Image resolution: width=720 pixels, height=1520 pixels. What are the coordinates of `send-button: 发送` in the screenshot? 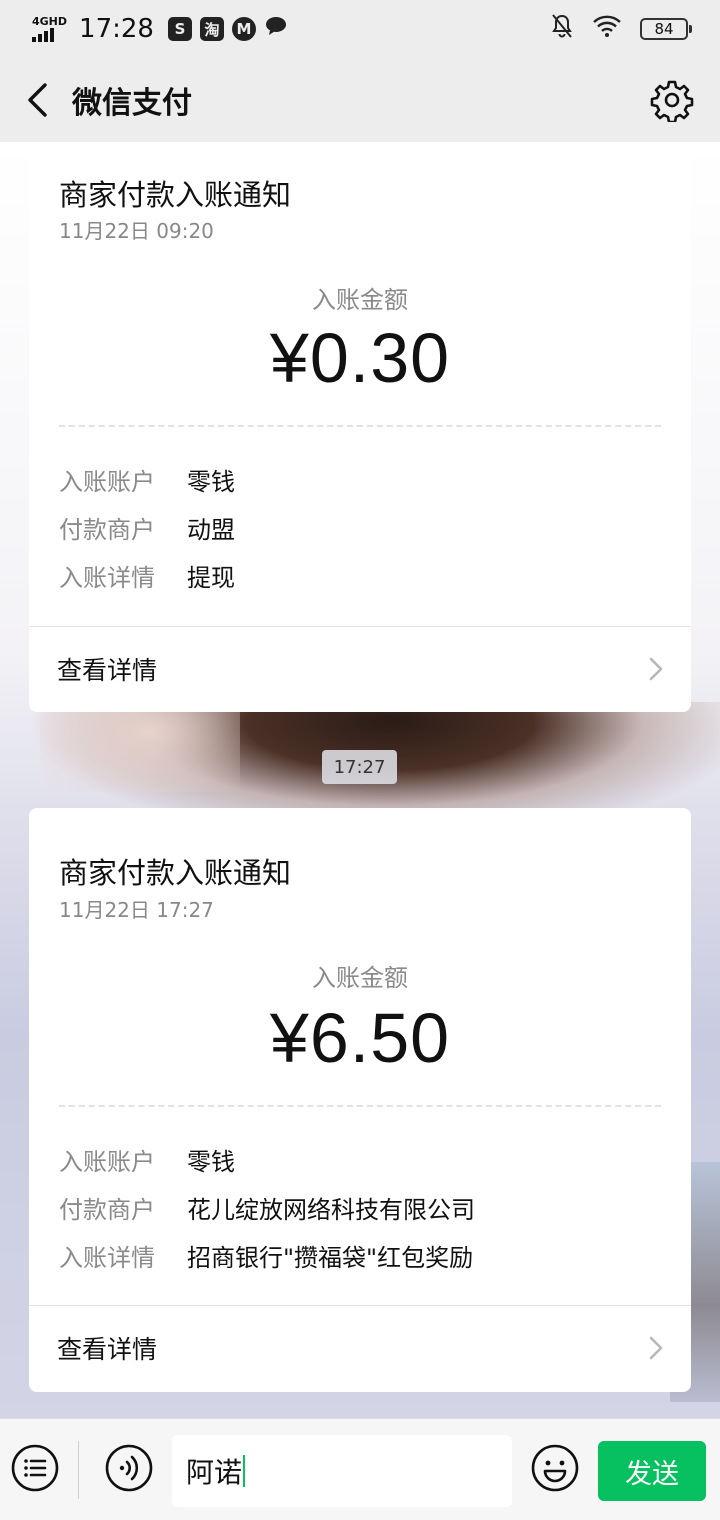 It's located at (652, 1471).